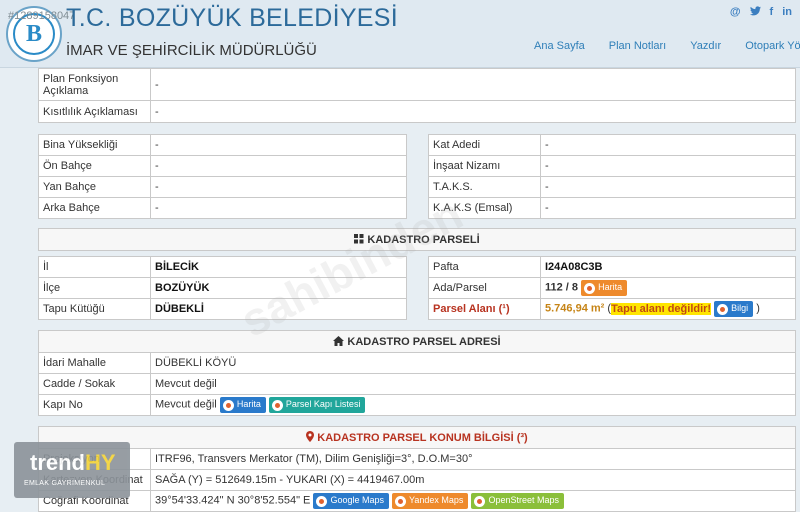 This screenshot has height=512, width=800. Describe the element at coordinates (248, 404) in the screenshot. I see `kapi-harita-button-label: Harita` at that location.